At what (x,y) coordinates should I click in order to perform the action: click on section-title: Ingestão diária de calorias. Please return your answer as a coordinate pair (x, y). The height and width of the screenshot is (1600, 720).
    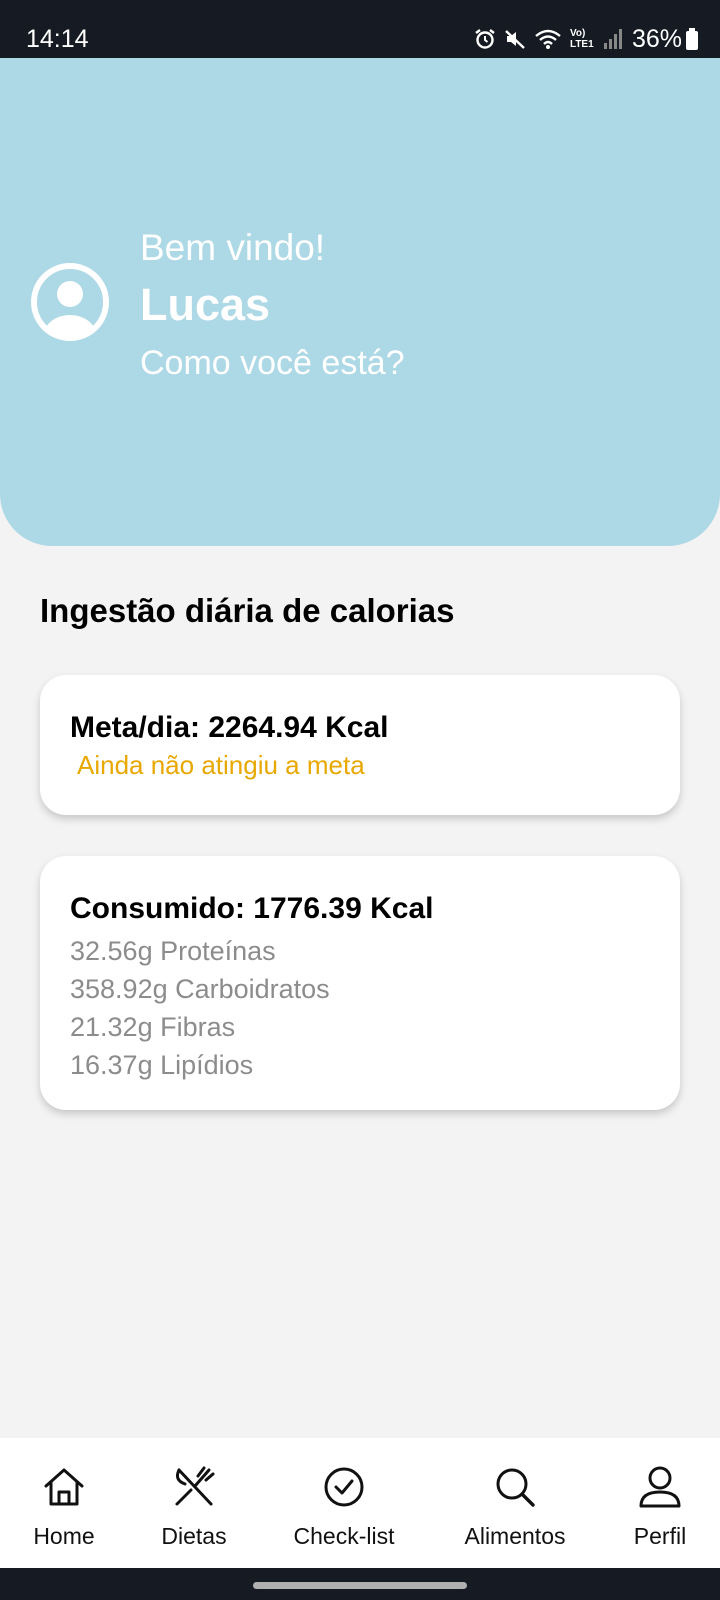
    Looking at the image, I should click on (247, 610).